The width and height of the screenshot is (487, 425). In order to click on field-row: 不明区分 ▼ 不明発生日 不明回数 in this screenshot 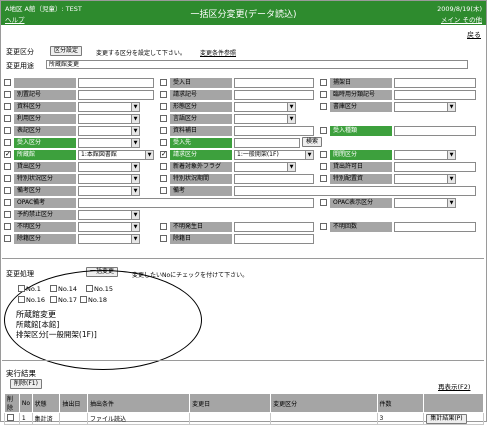, I will do `click(244, 227)`.